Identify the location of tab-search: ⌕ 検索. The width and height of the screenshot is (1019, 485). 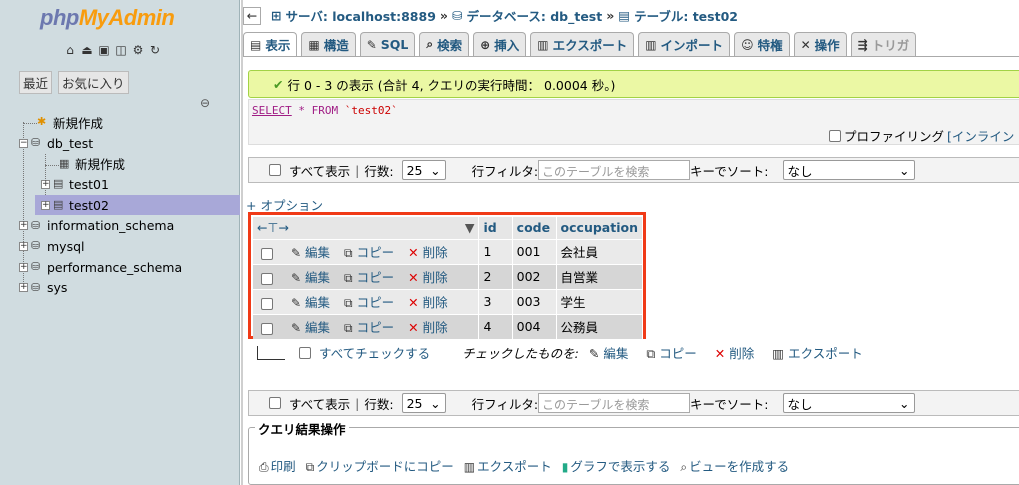
(444, 44).